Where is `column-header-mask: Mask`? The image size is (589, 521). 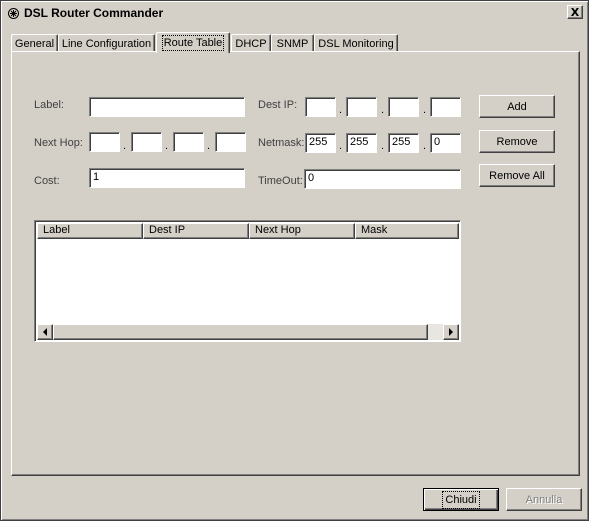
column-header-mask: Mask is located at coordinates (407, 231).